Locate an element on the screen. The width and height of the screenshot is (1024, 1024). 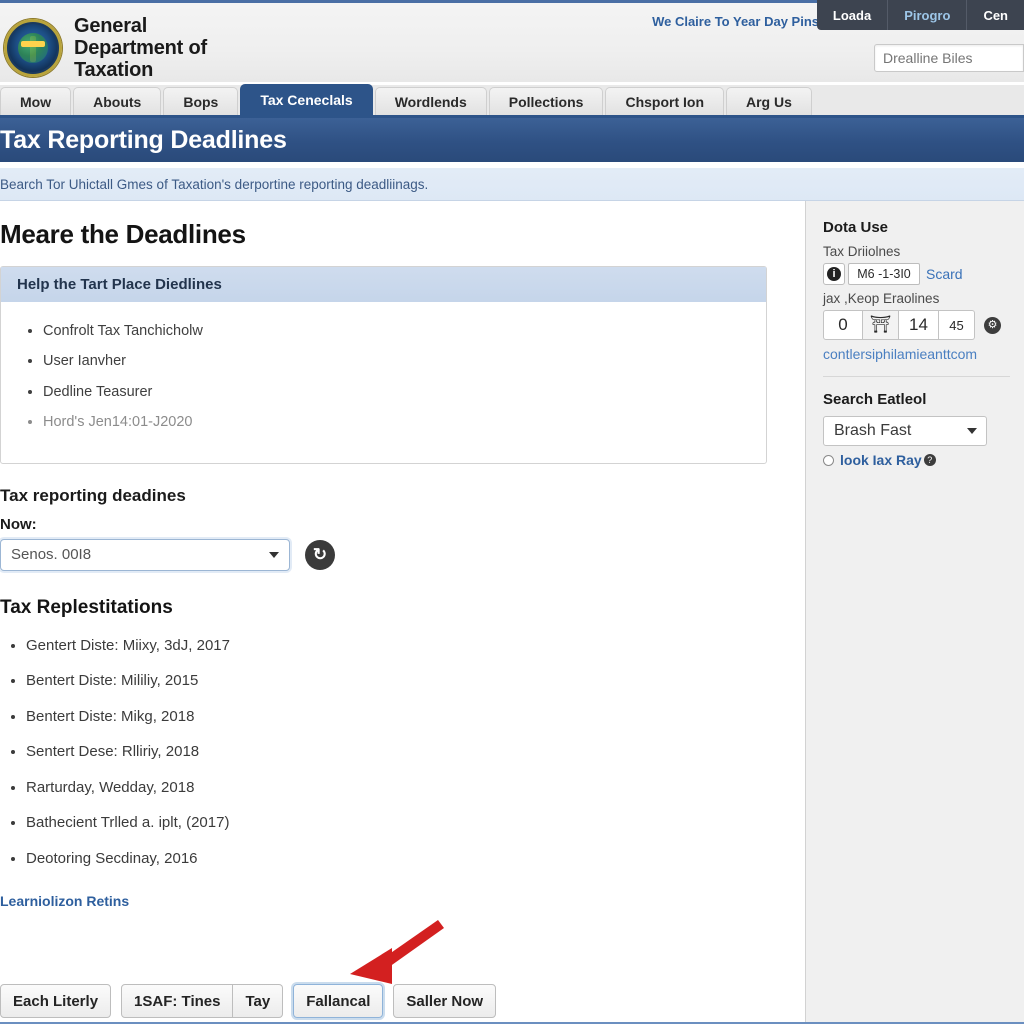
list-item: Deotoring Secdinay, 2016 is located at coordinates (406, 859).